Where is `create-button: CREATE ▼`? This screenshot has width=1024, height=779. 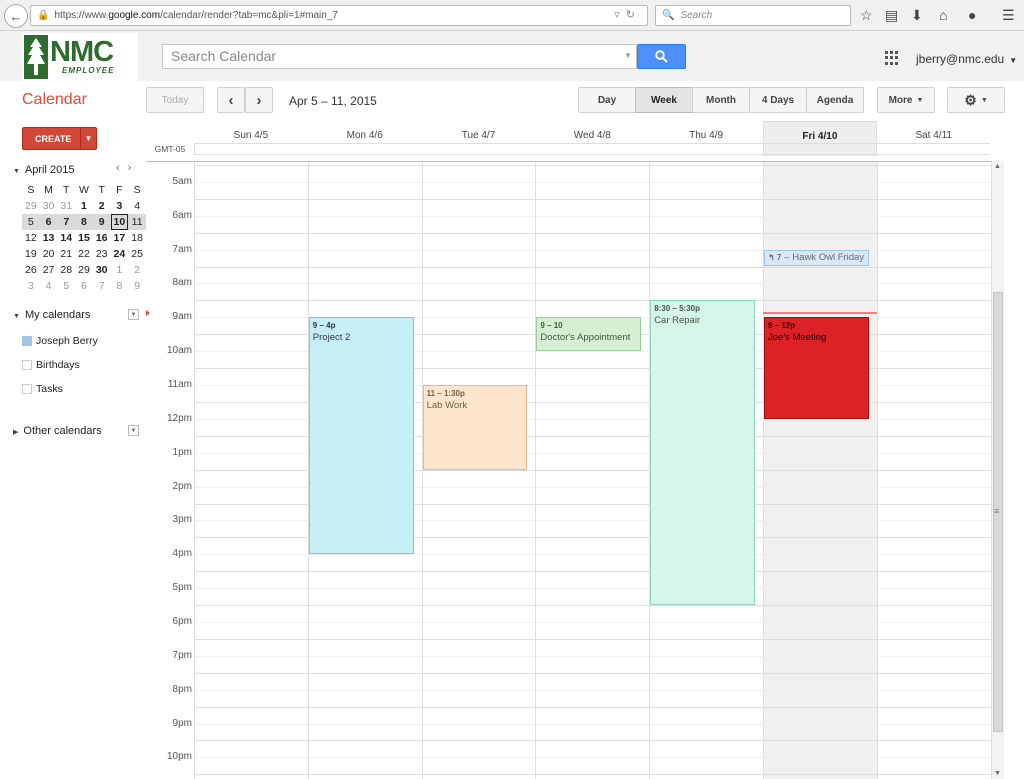
create-button: CREATE ▼ is located at coordinates (59, 138).